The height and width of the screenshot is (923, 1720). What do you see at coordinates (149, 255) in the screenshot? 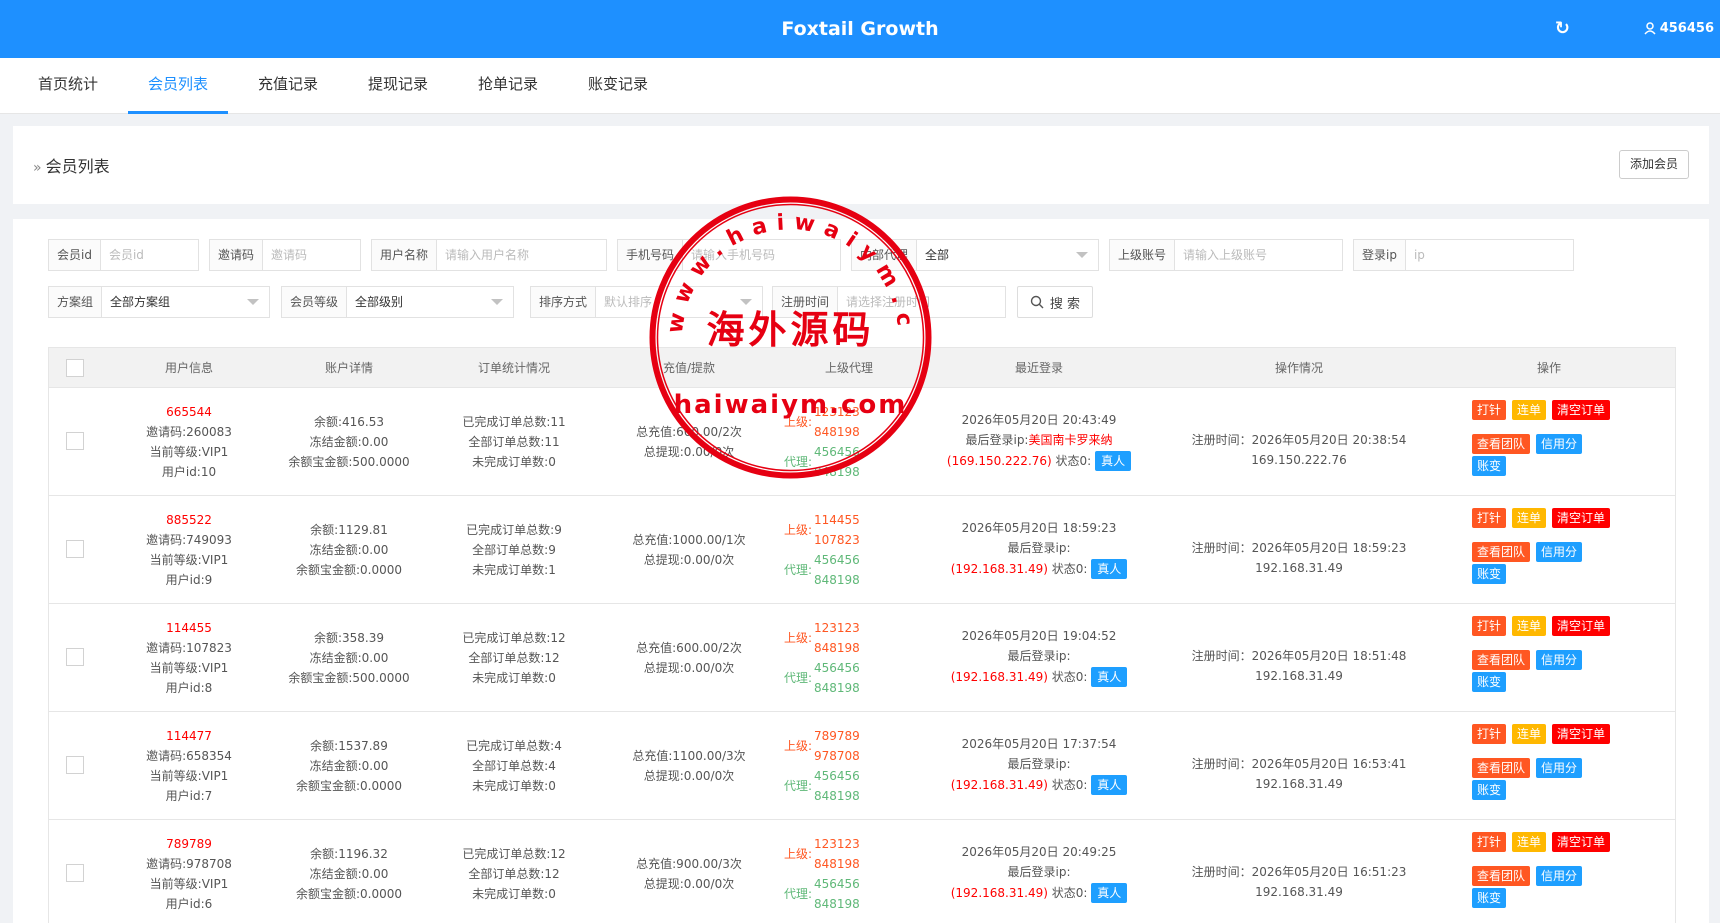
I see `member-id-input` at bounding box center [149, 255].